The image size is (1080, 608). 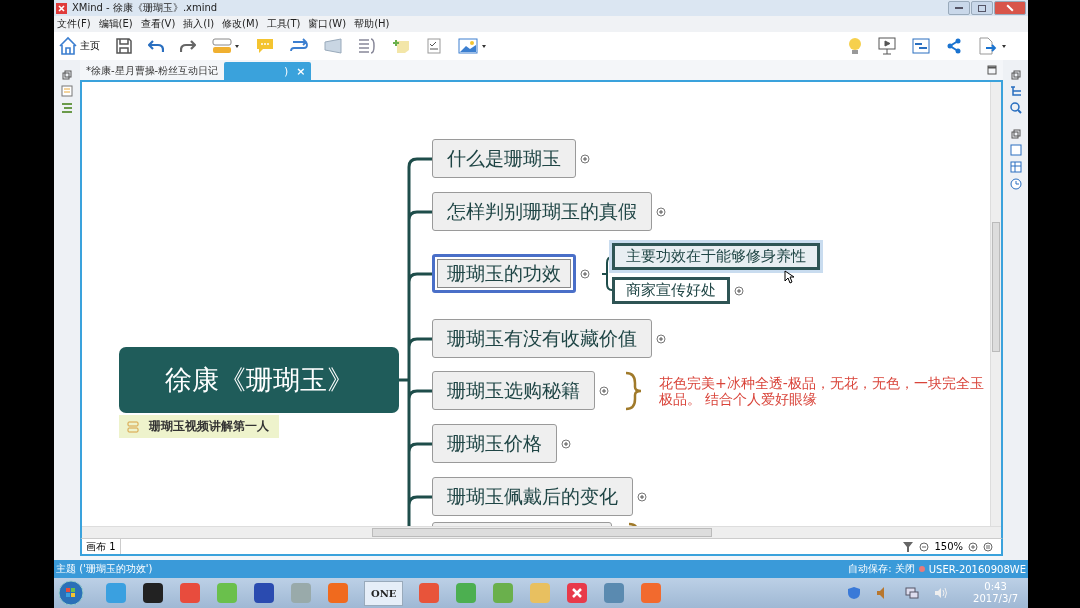 What do you see at coordinates (283, 24) in the screenshot?
I see `menu-item: 工具(T)` at bounding box center [283, 24].